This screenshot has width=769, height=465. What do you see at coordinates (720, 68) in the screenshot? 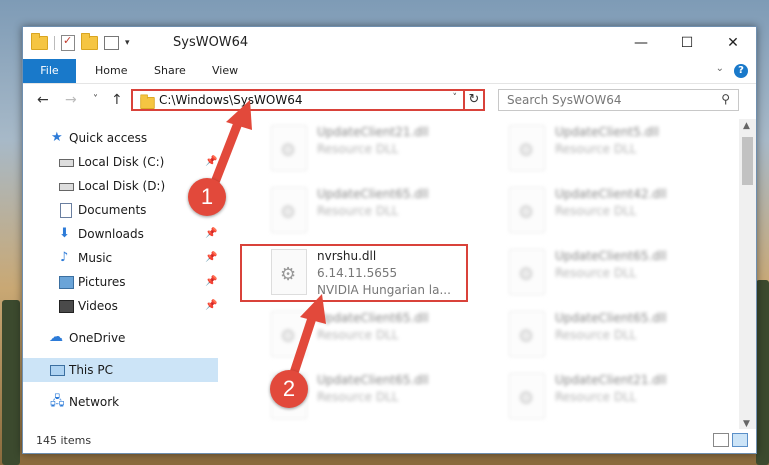
I see `expand-ribbon-icon: ⌄` at bounding box center [720, 68].